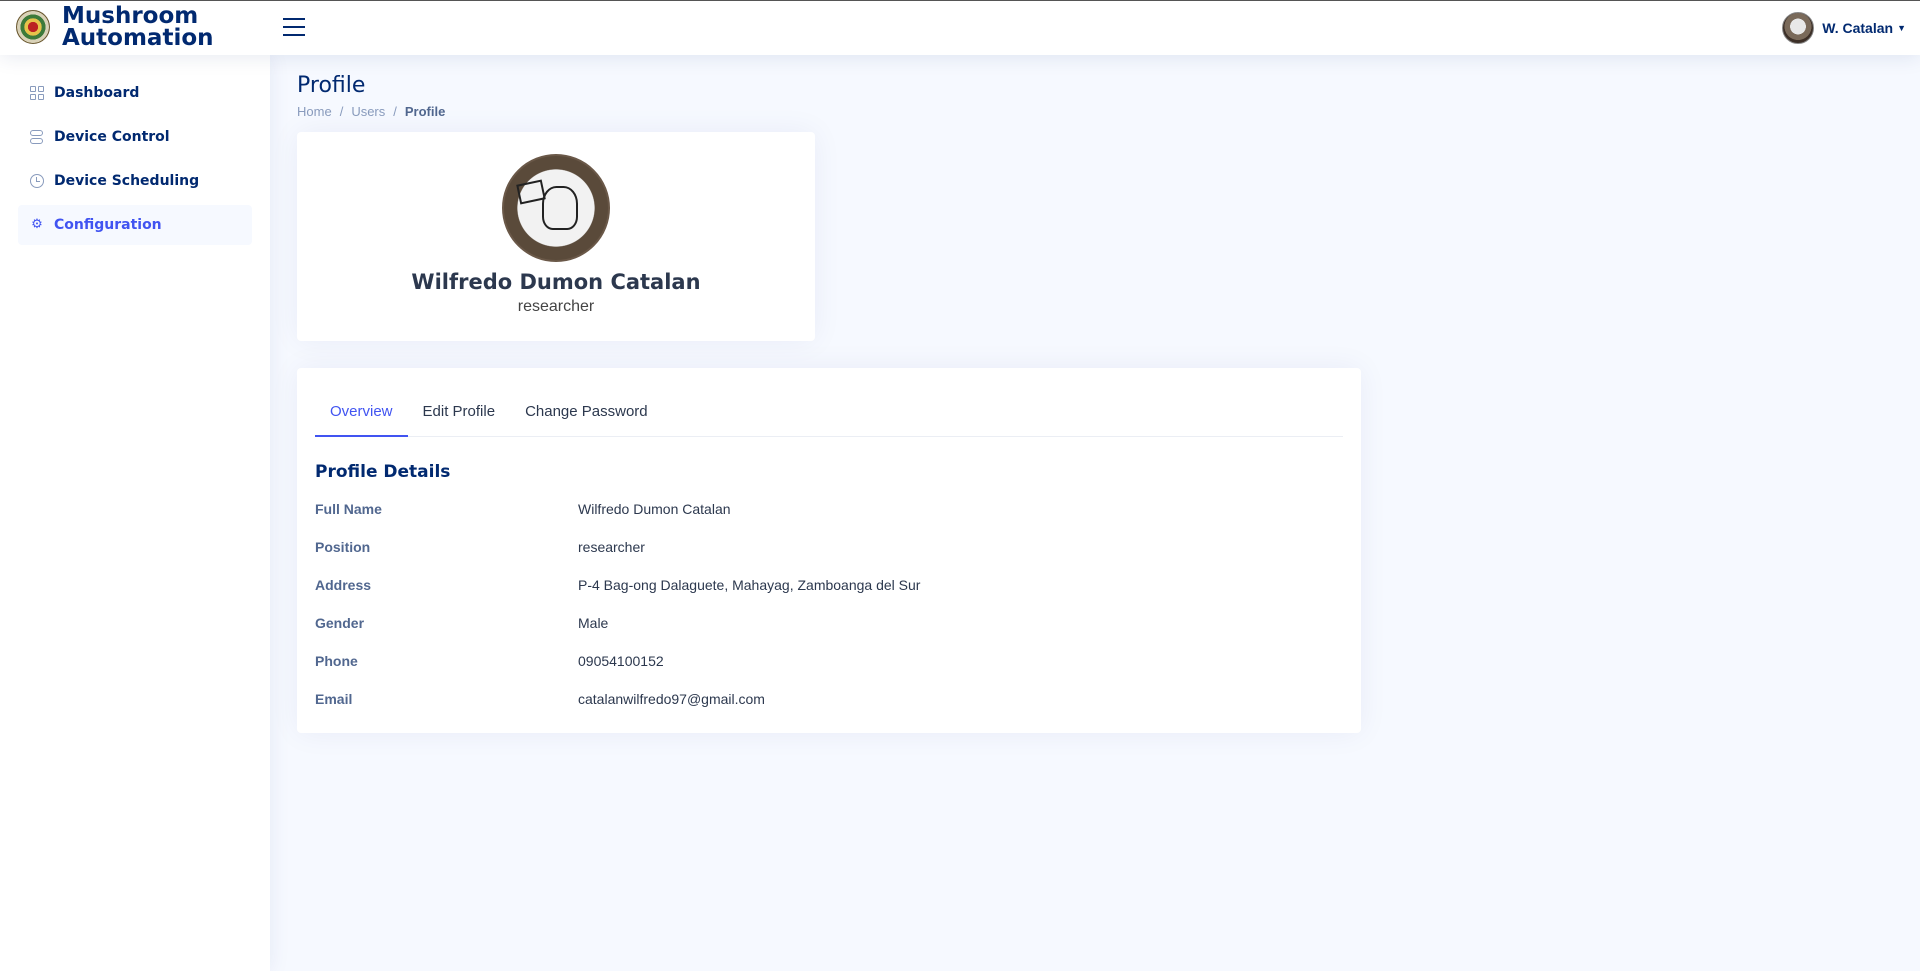 The height and width of the screenshot is (971, 1920). I want to click on logo-emblem-icon, so click(33, 27).